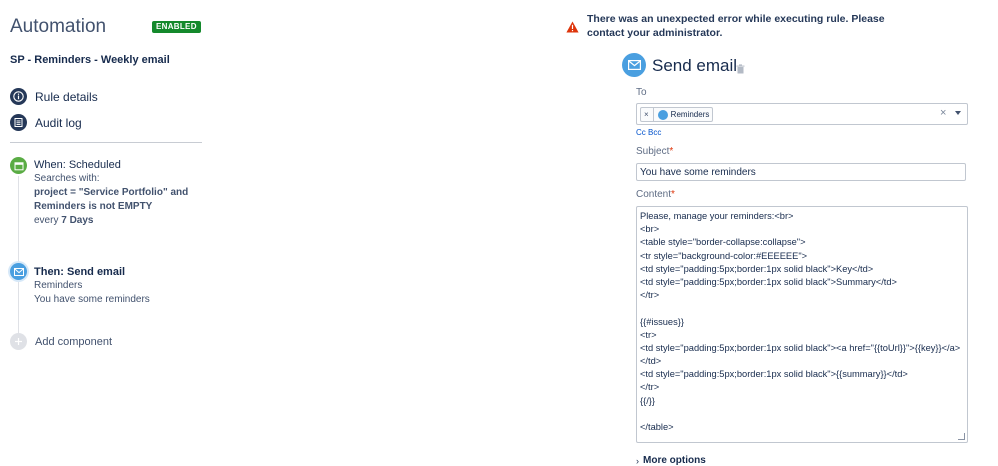 This screenshot has height=466, width=998. Describe the element at coordinates (674, 460) in the screenshot. I see `more-options-label: More options` at that location.